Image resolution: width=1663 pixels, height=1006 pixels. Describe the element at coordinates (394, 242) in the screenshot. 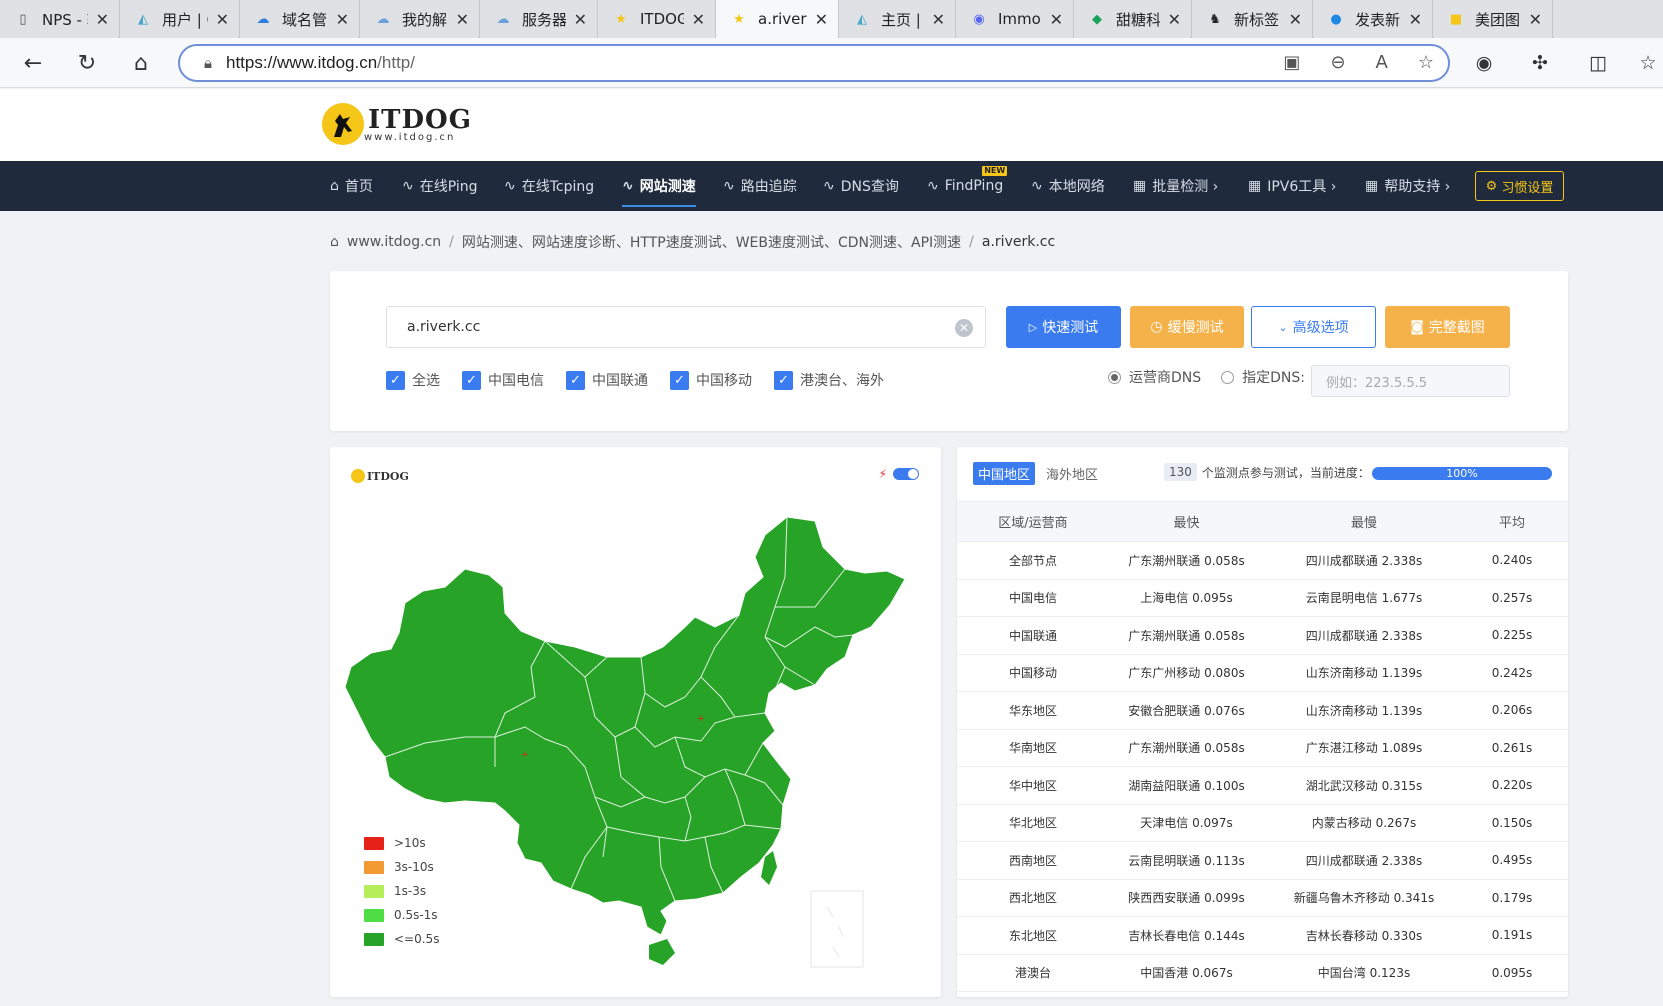

I see `breadcrumb-home: www.itdog.cn` at that location.